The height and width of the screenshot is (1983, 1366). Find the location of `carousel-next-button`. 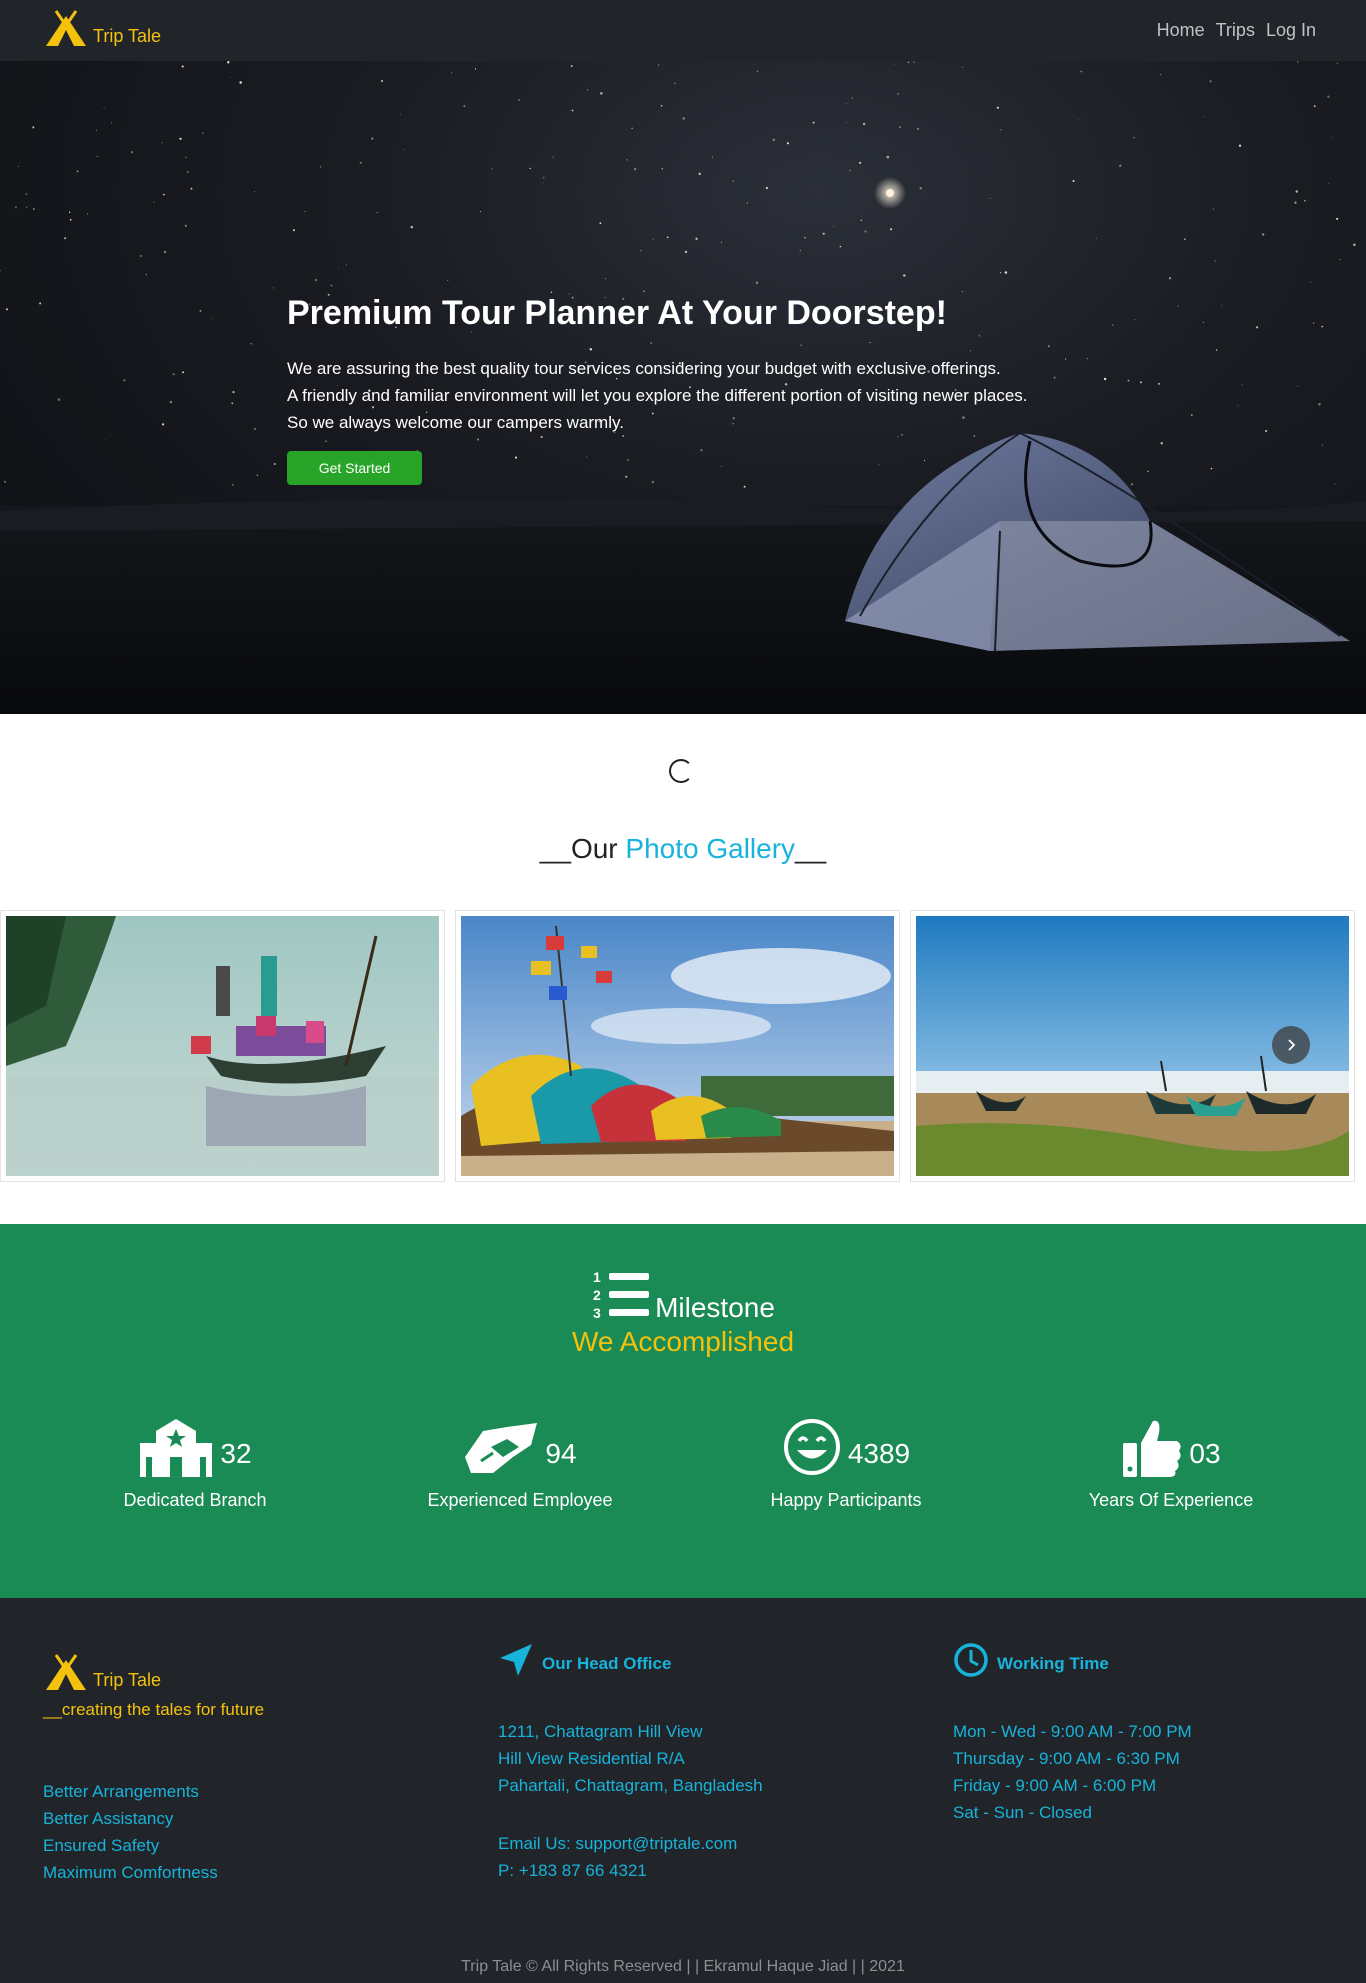

carousel-next-button is located at coordinates (1291, 1045).